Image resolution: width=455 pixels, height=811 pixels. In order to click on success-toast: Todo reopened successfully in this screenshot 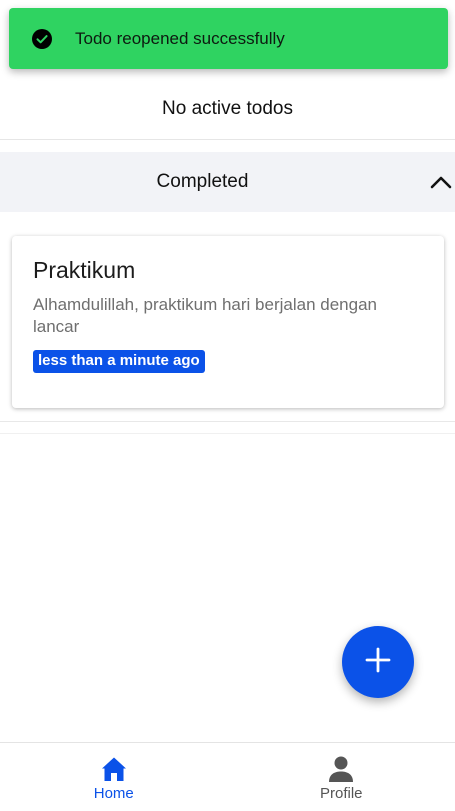, I will do `click(228, 38)`.